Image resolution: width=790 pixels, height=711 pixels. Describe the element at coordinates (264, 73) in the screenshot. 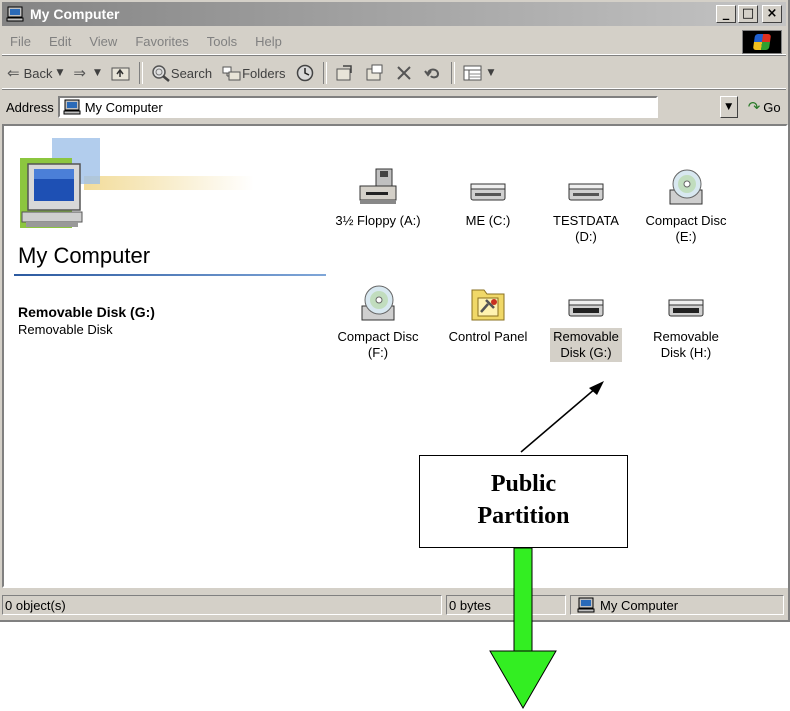

I see `folders-label: Folders` at that location.